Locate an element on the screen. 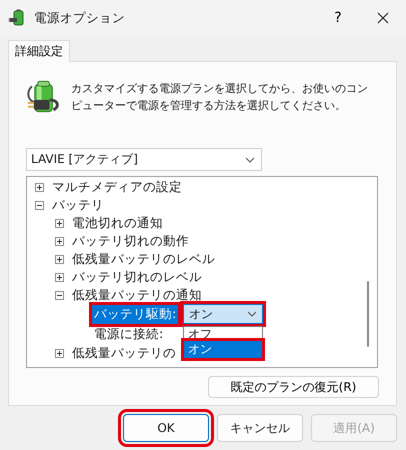 Image resolution: width=406 pixels, height=450 pixels. tab: 詳細設定 is located at coordinates (39, 51).